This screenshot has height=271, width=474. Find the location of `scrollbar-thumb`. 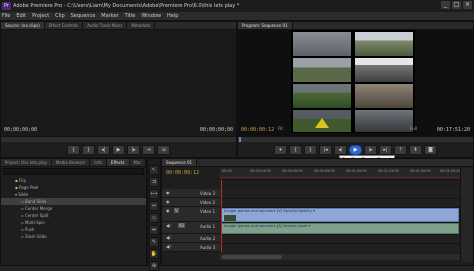

scrollbar-thumb is located at coordinates (252, 257).